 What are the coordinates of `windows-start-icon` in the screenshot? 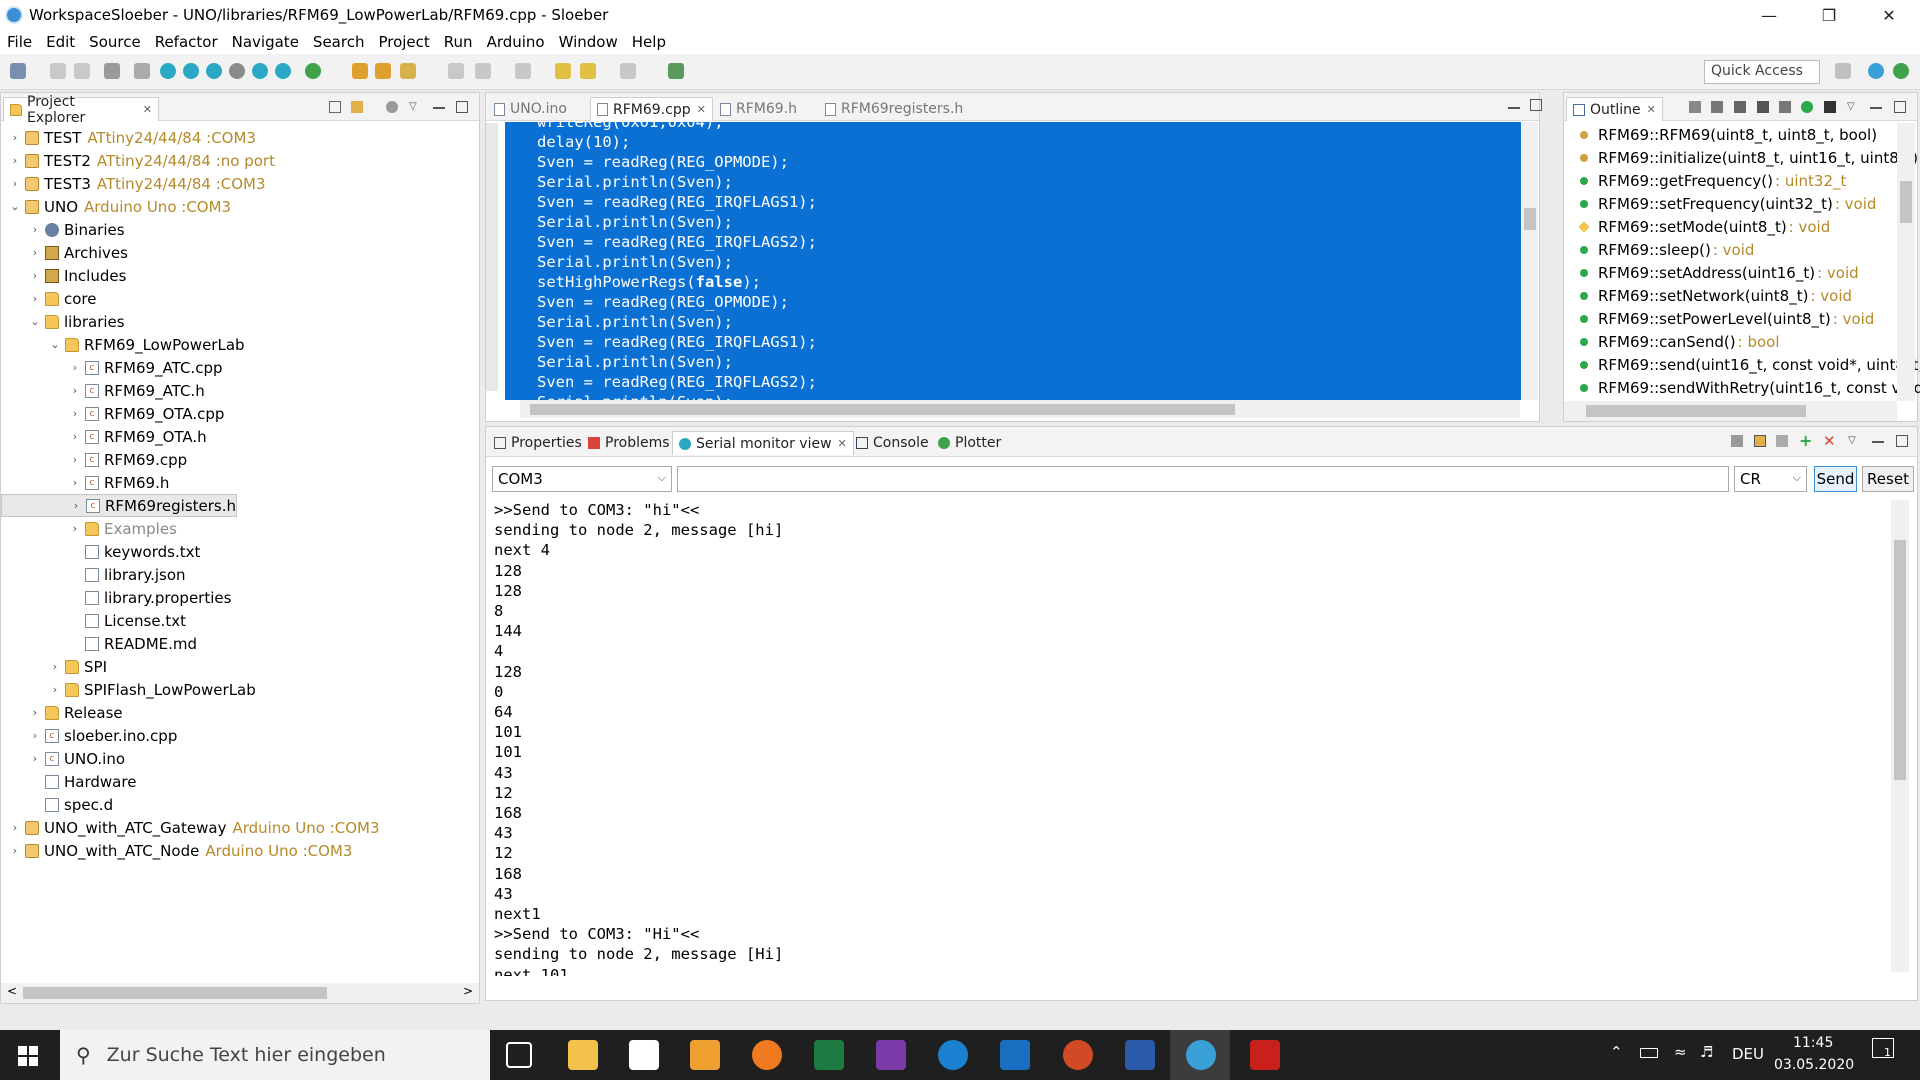 It's located at (28, 1056).